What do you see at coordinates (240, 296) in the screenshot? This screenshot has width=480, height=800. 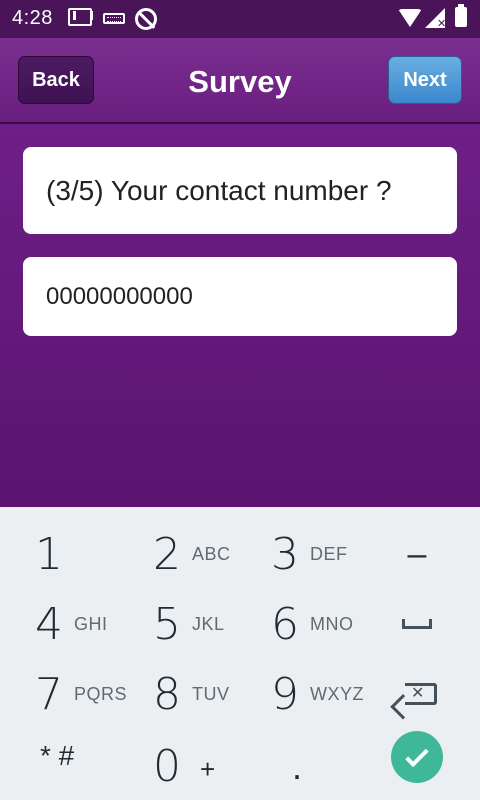 I see `contact-number-input: 00000000000` at bounding box center [240, 296].